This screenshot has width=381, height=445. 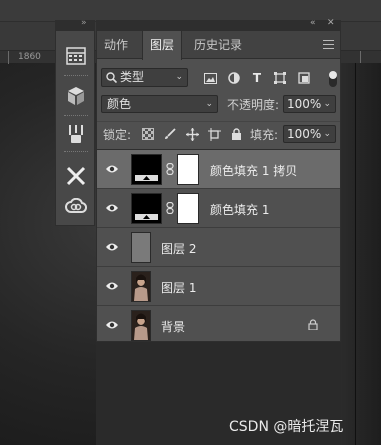 What do you see at coordinates (111, 77) in the screenshot?
I see `search-icon` at bounding box center [111, 77].